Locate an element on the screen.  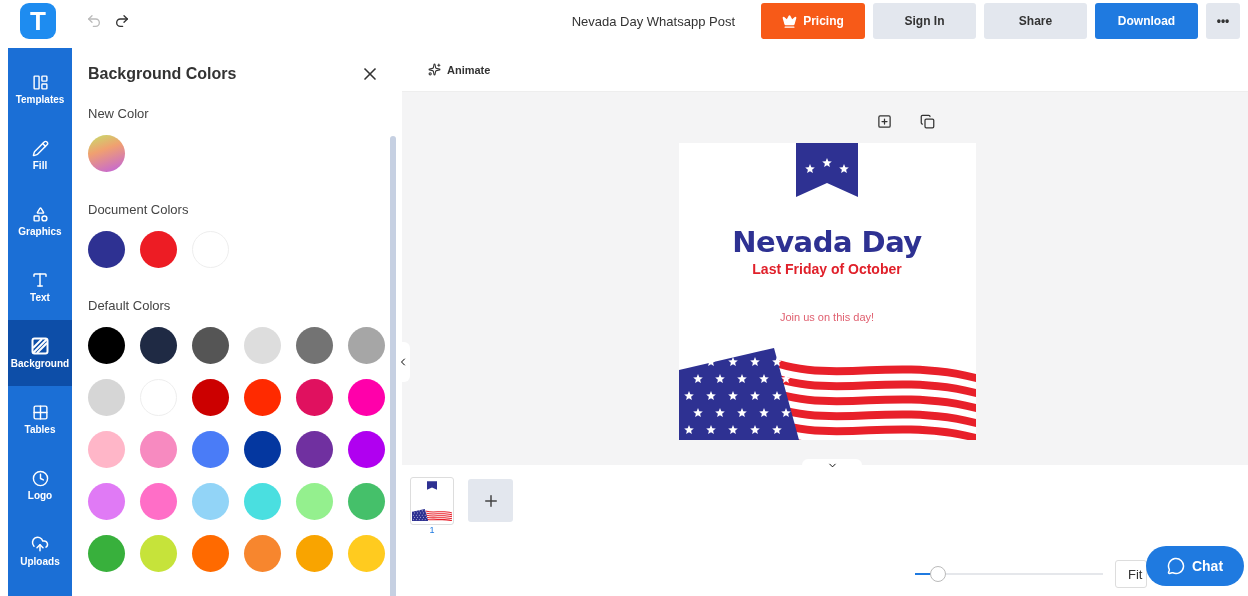
header-button: Pricing is located at coordinates (813, 21).